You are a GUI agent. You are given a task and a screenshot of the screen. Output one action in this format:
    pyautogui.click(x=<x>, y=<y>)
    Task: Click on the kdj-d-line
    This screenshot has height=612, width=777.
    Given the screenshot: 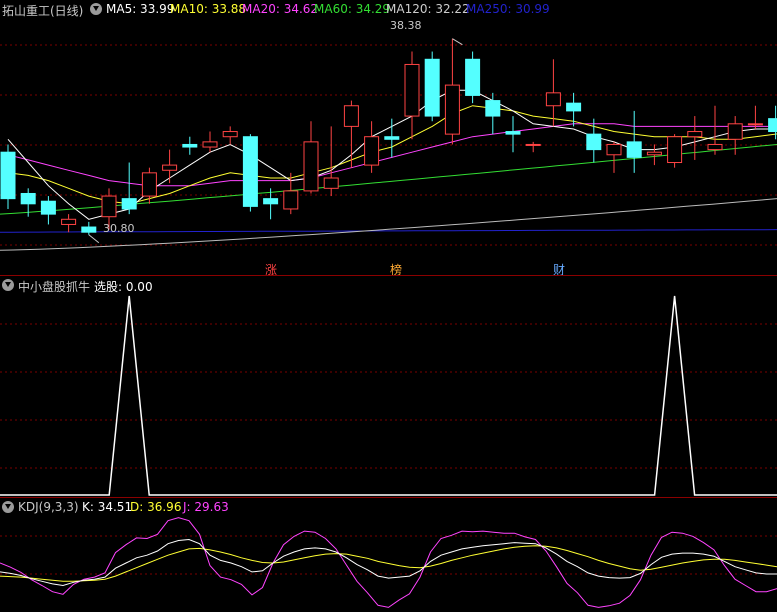 What is the action you would take?
    pyautogui.click(x=388, y=563)
    